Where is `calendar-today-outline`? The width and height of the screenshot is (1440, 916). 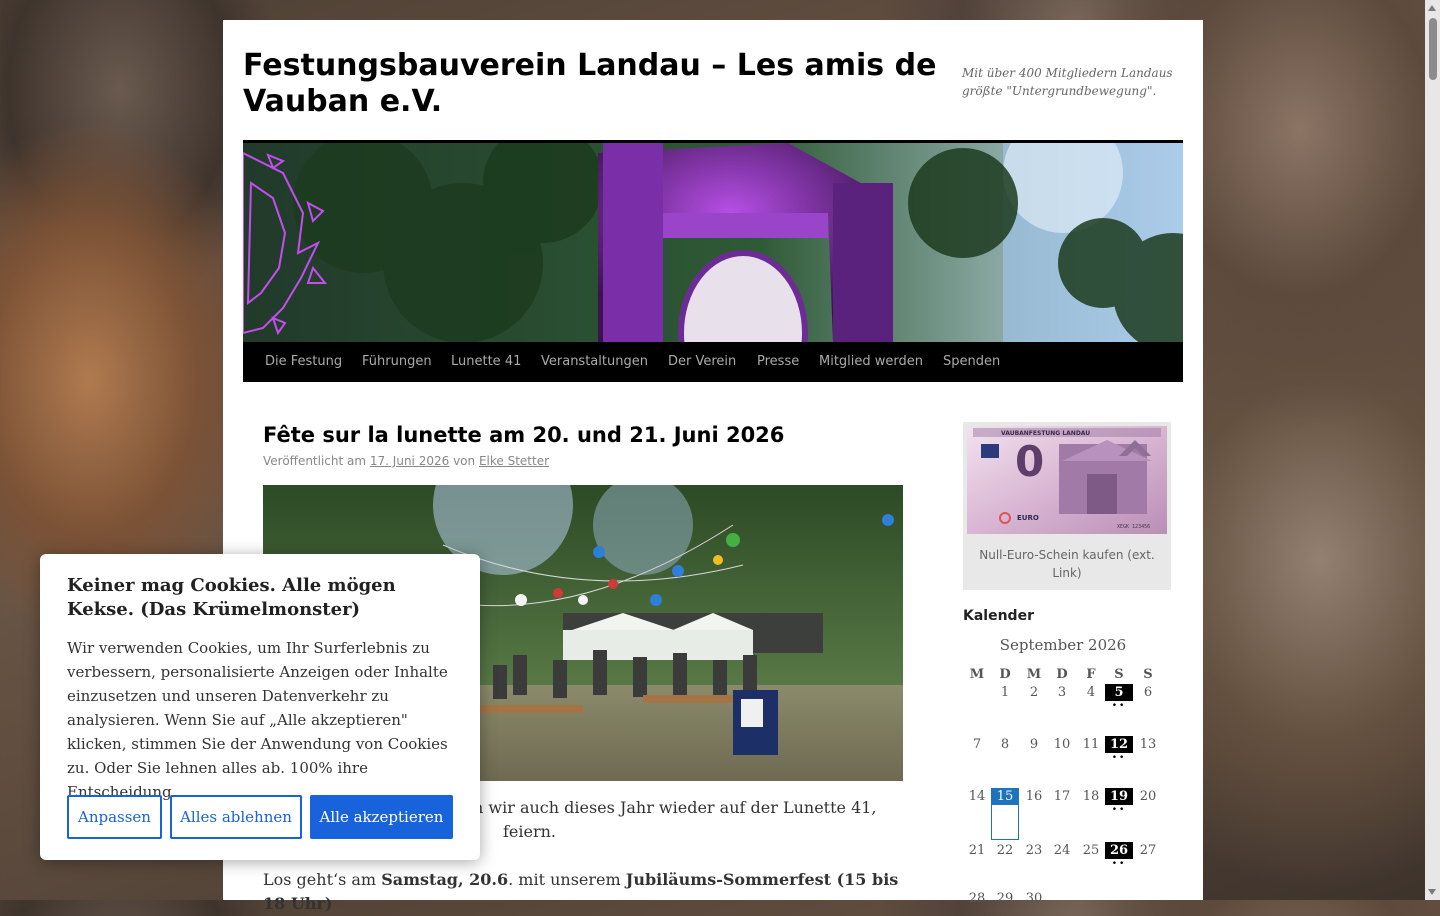
calendar-today-outline is located at coordinates (1005, 814).